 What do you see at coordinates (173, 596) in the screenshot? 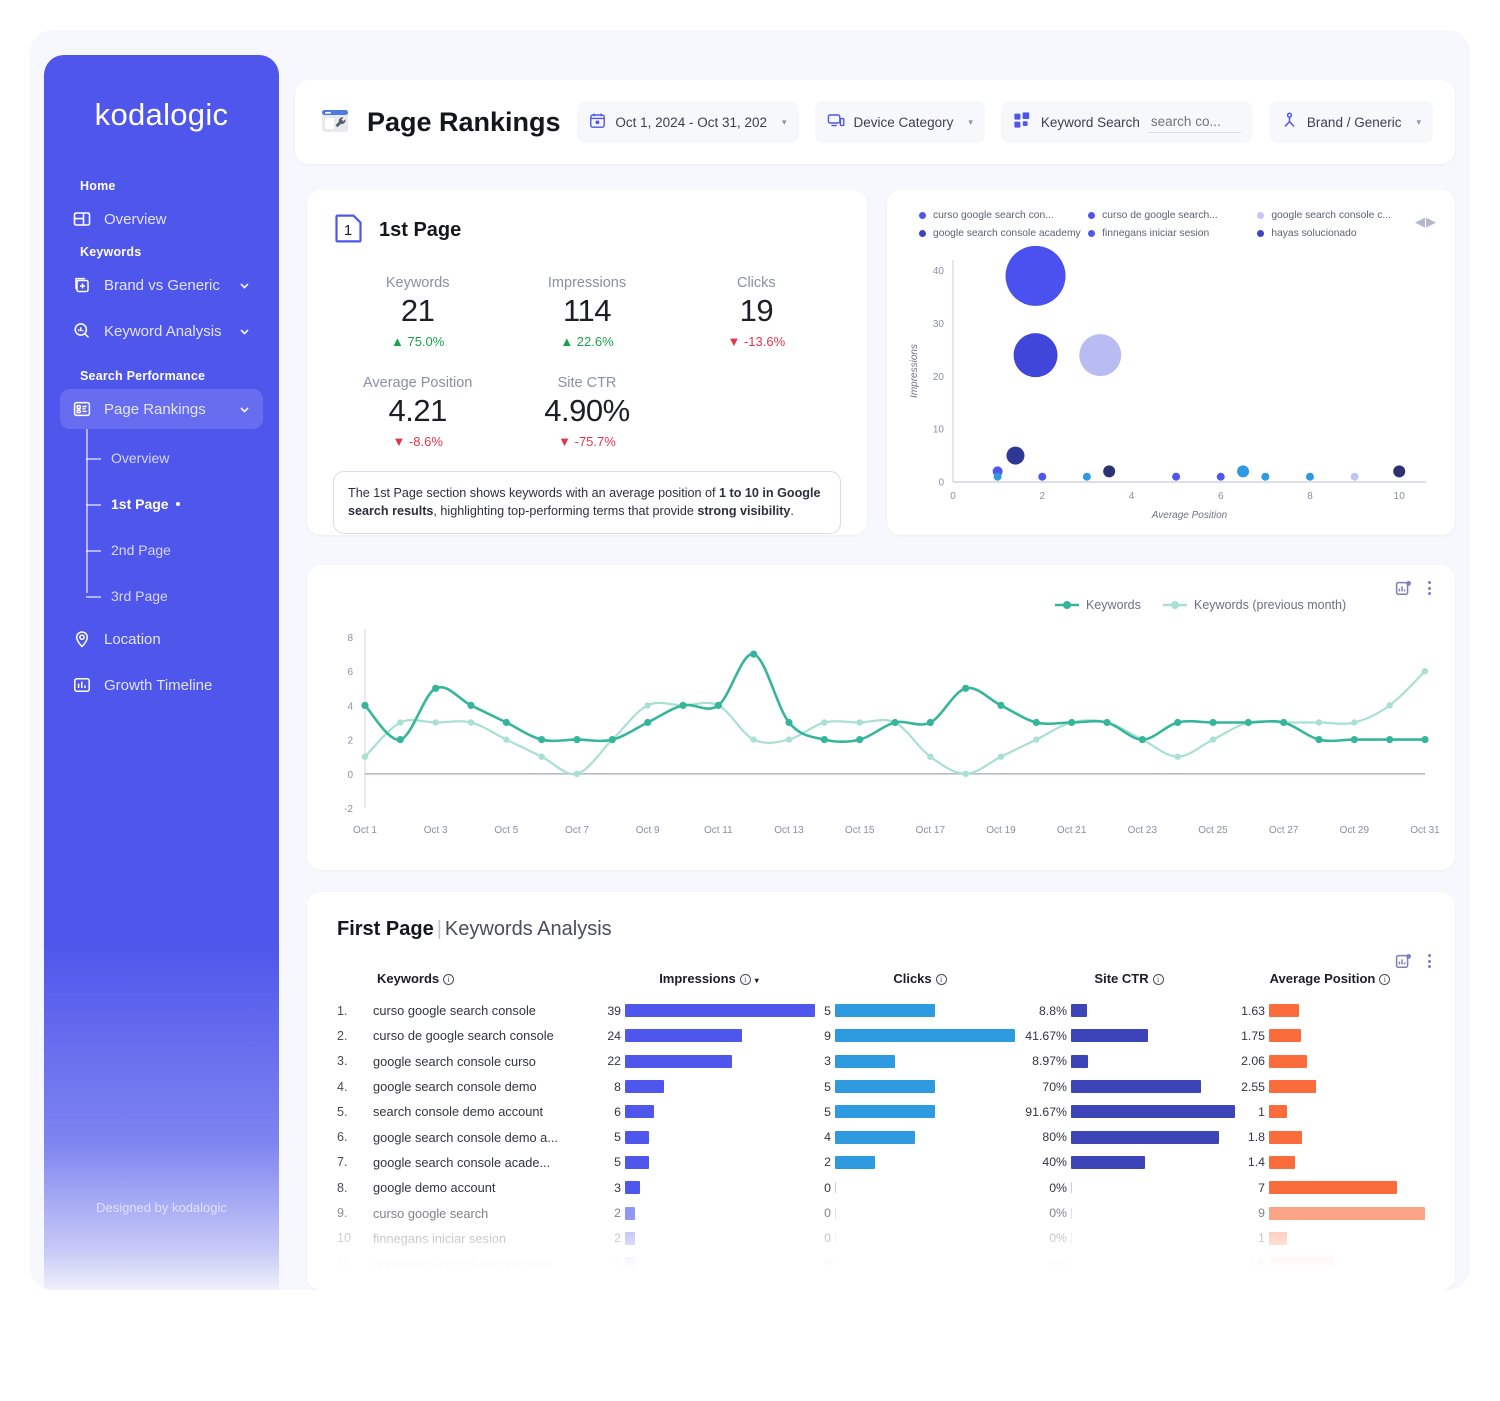
I see `submenu-item-3rd-page: 3rd Page` at bounding box center [173, 596].